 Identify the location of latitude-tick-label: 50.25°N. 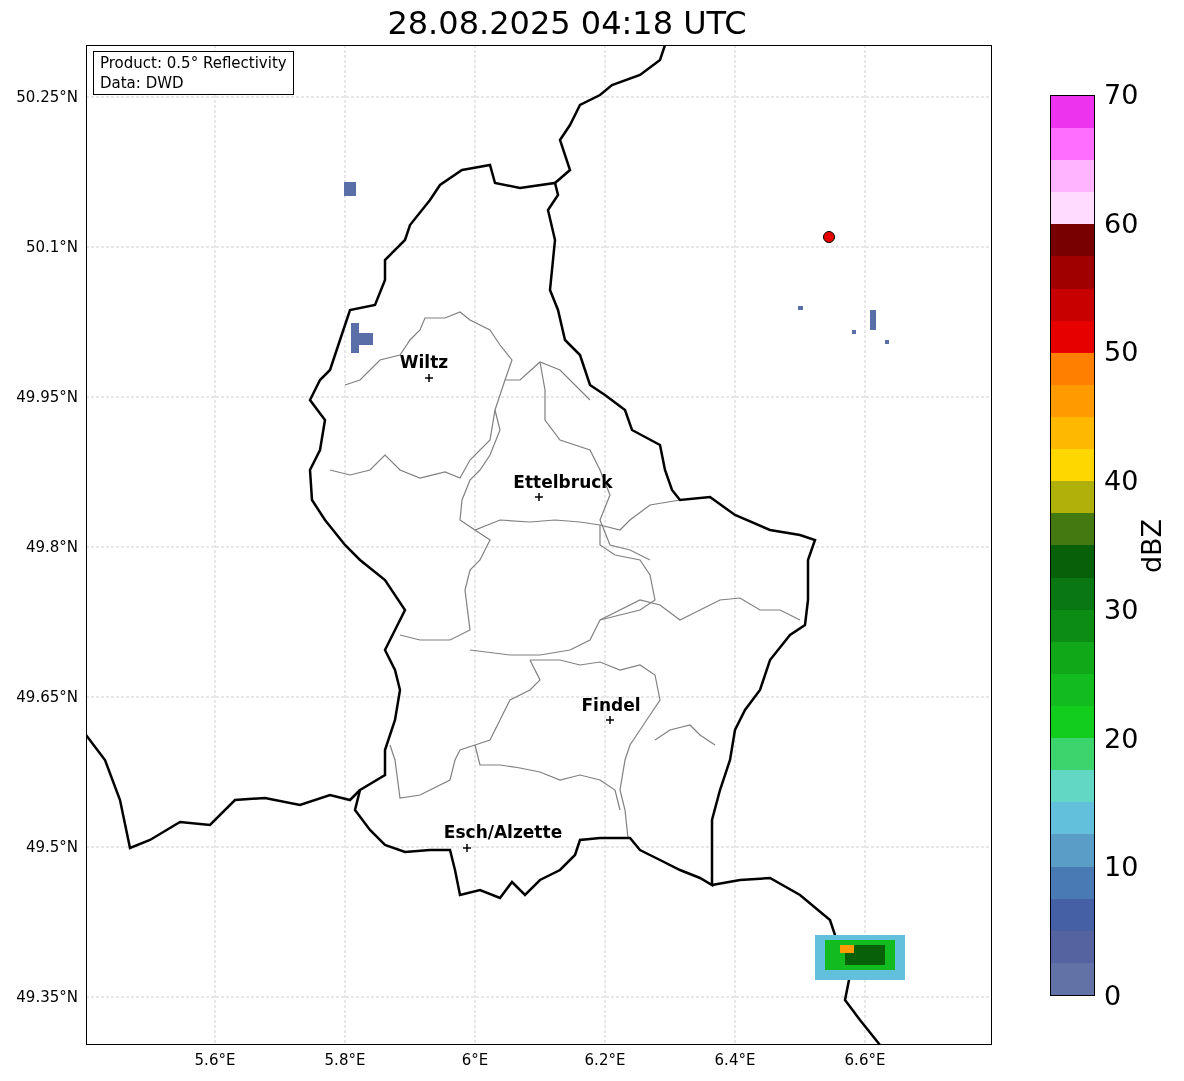
(47, 97).